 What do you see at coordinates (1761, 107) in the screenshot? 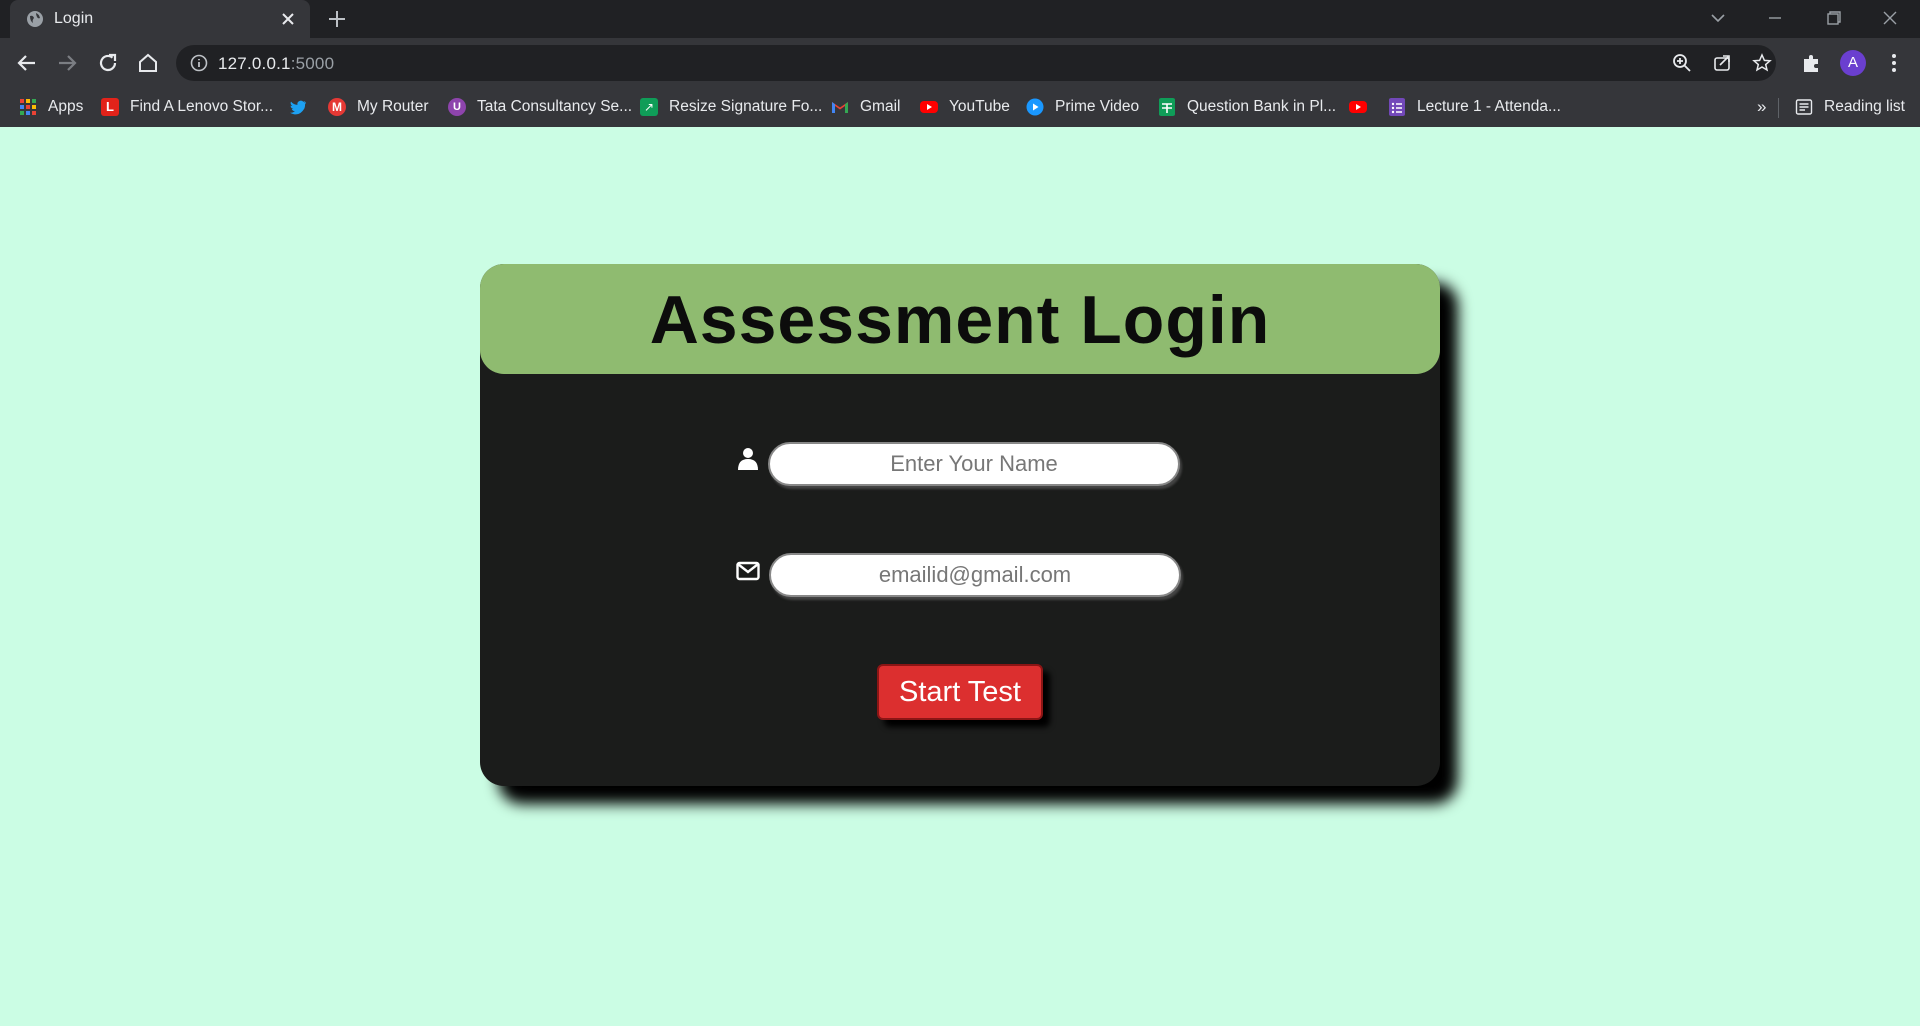
I see `more-bookmarks-chevron: »` at bounding box center [1761, 107].